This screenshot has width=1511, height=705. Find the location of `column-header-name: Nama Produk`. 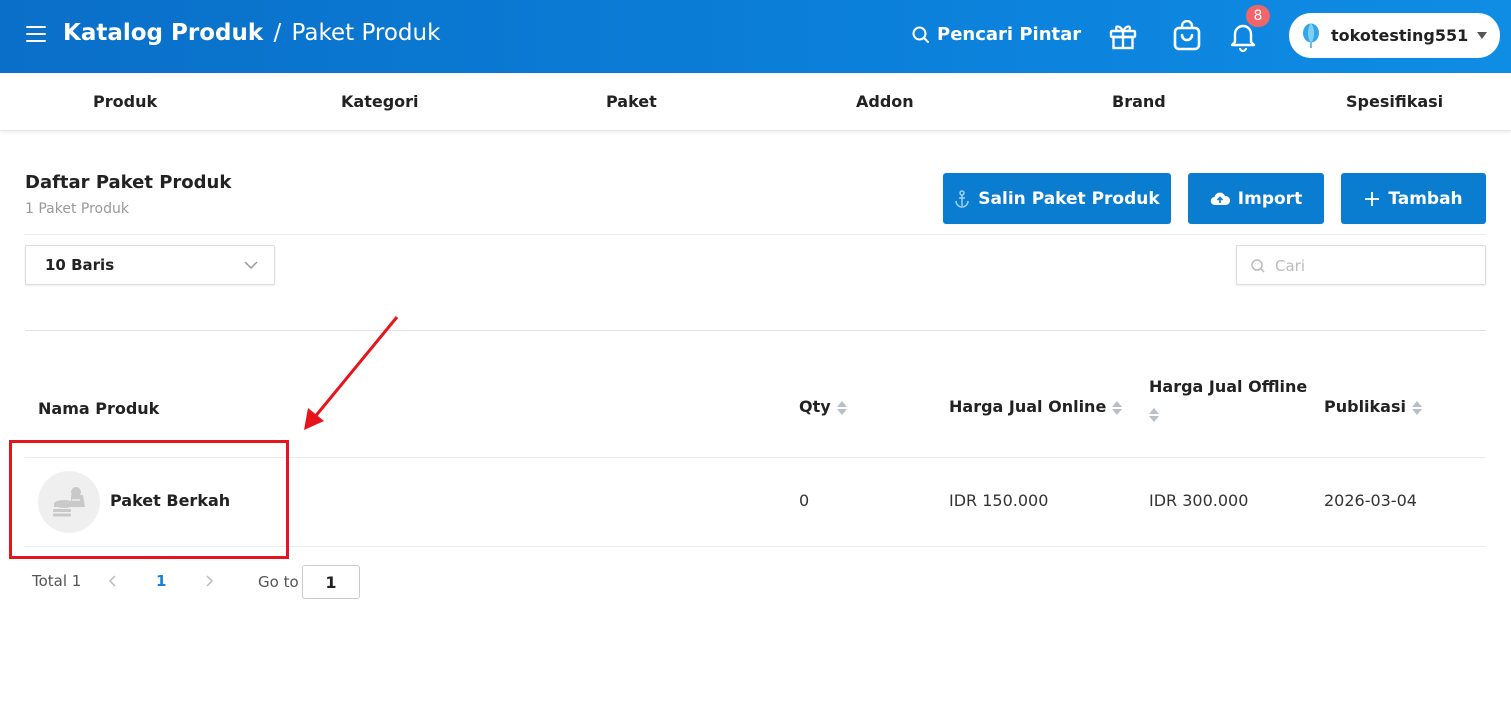

column-header-name: Nama Produk is located at coordinates (98, 408).